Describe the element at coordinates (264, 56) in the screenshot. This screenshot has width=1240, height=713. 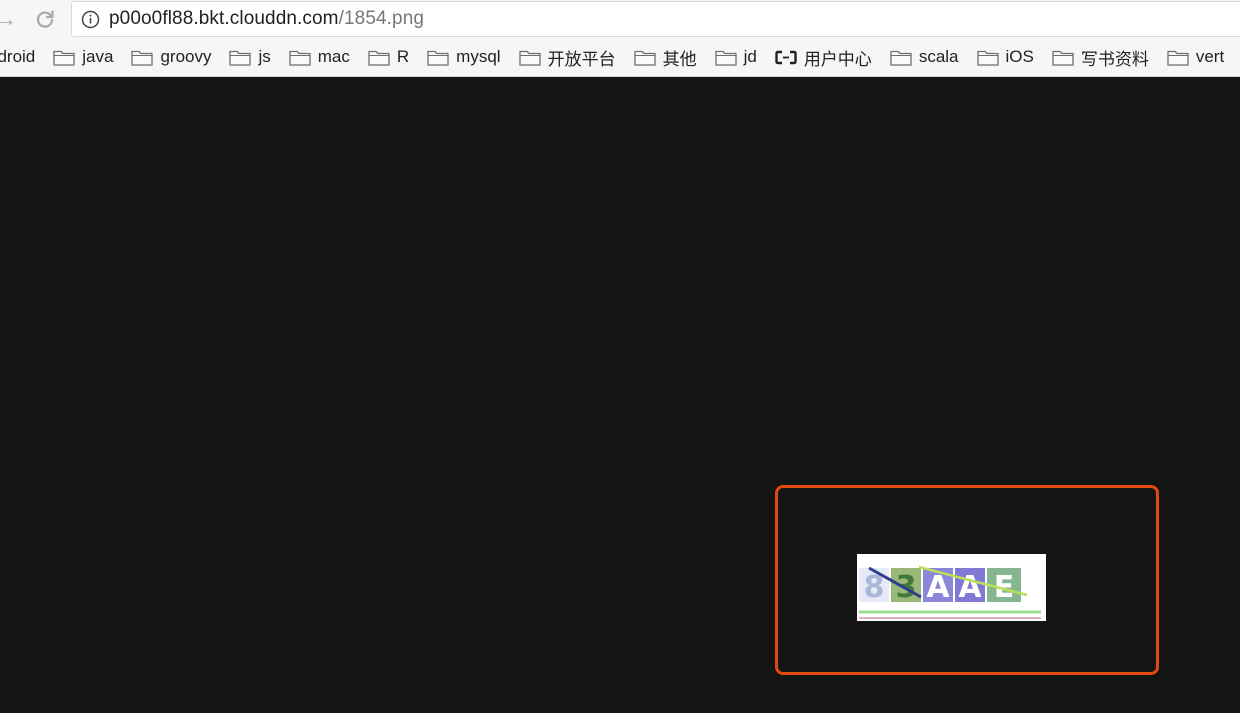
I see `bookmark-label: js` at that location.